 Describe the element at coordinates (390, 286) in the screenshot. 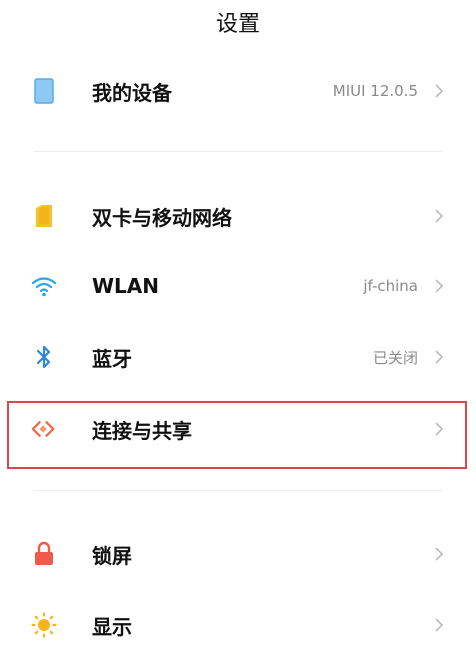

I see `settings-item-value: jf-china` at that location.